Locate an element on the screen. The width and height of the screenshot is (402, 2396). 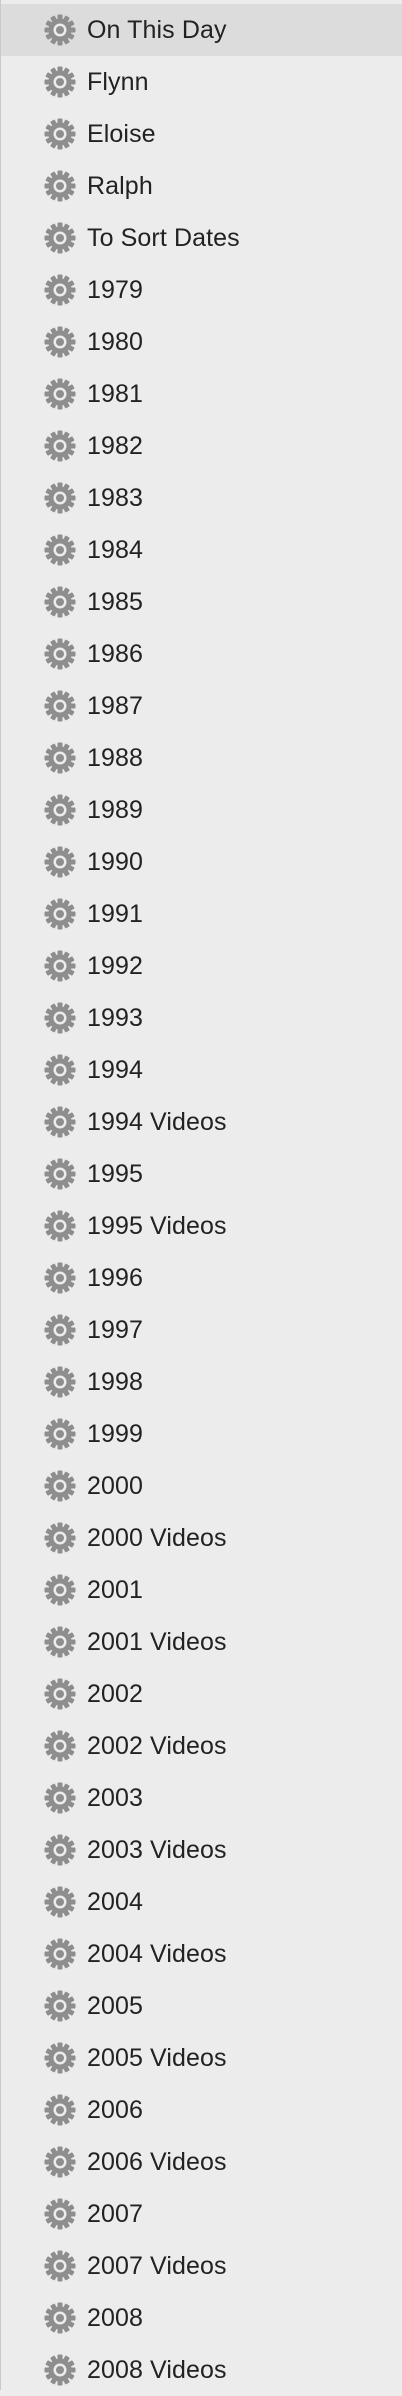
sidebar-item-label: 1981 is located at coordinates (115, 393).